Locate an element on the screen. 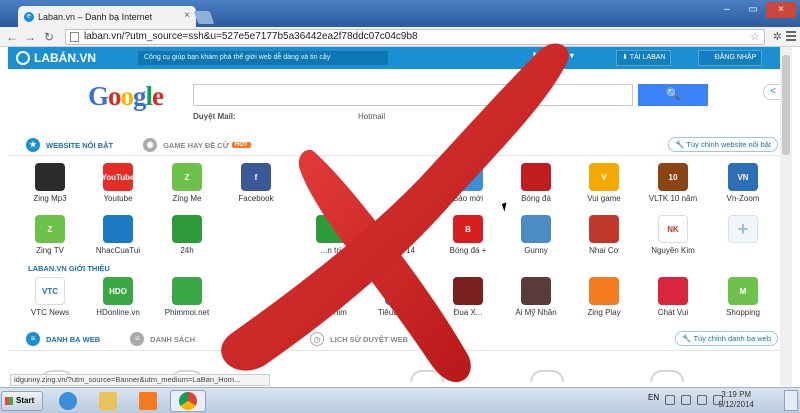 The width and height of the screenshot is (800, 413). app-tile-youtube: YouTube Youtube is located at coordinates (118, 188).